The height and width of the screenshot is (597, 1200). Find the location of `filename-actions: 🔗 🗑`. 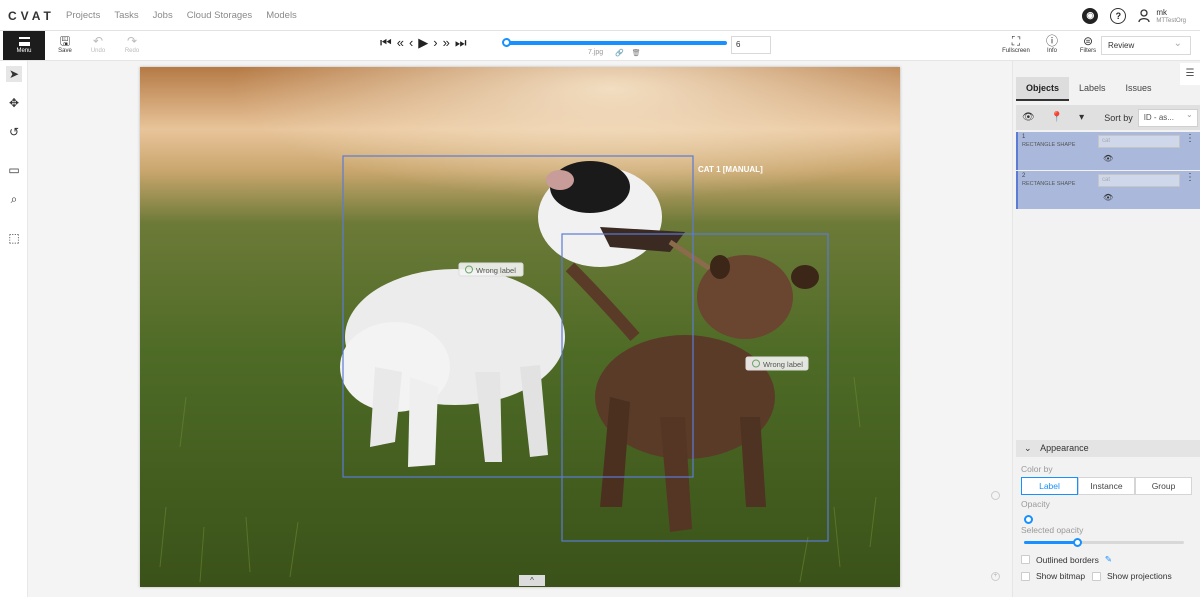

filename-actions: 🔗 🗑 is located at coordinates (628, 53).